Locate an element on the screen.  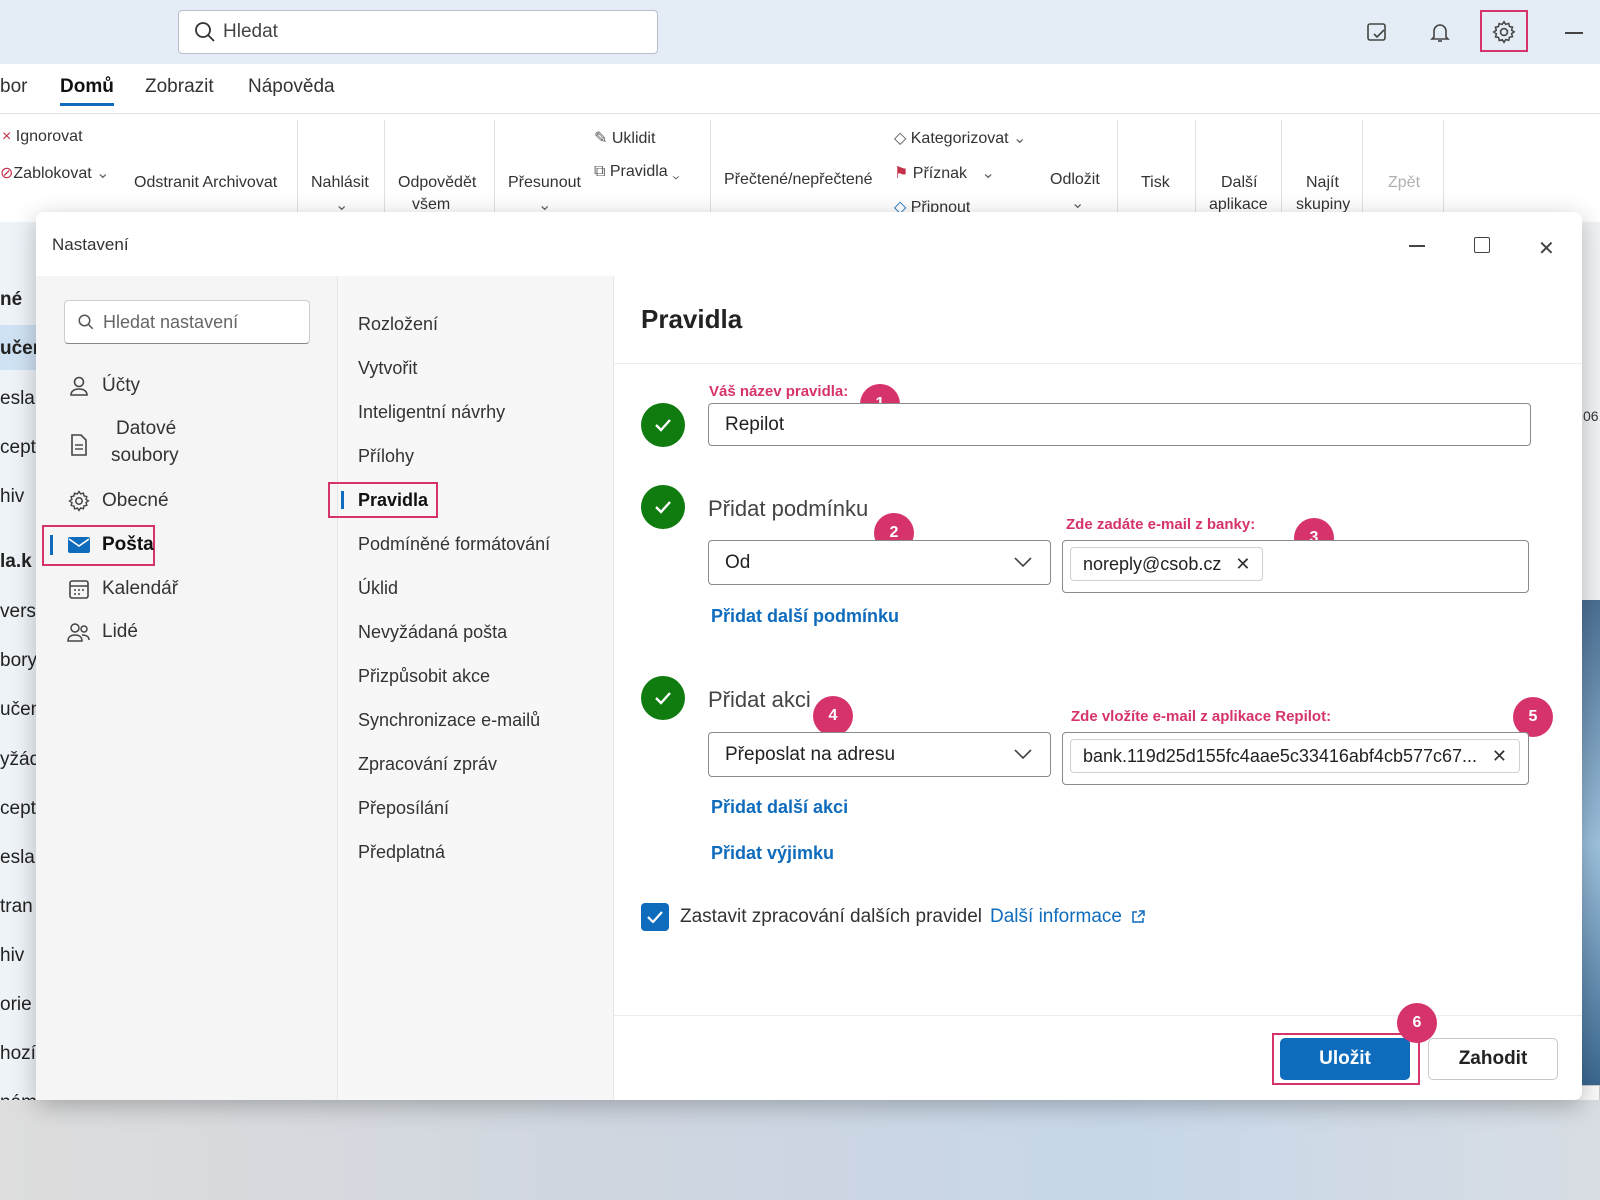
window-minimize-icon is located at coordinates (1574, 33).